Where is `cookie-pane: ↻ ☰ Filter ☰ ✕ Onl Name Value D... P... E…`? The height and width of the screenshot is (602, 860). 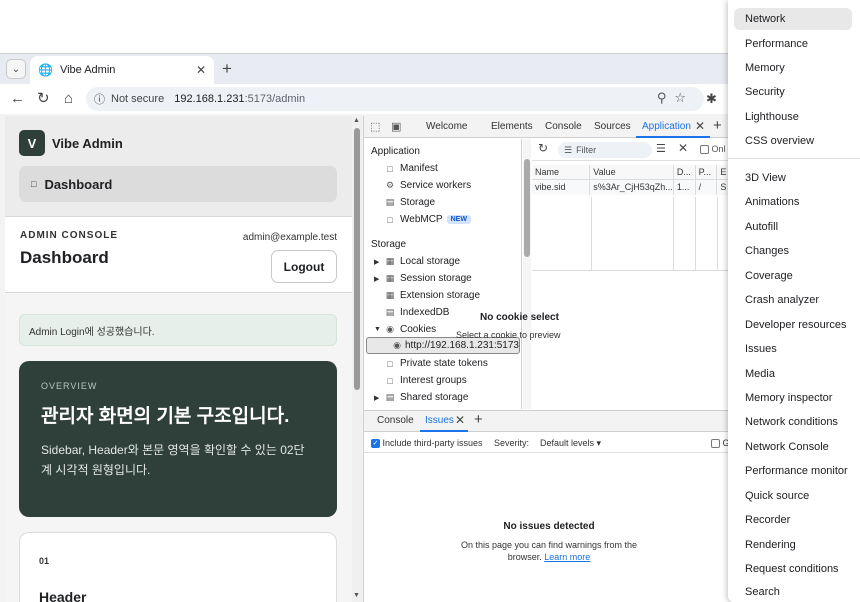
cookie-pane: ↻ ☰ Filter ☰ ✕ Onl Name Value D... P... E… is located at coordinates (632, 274).